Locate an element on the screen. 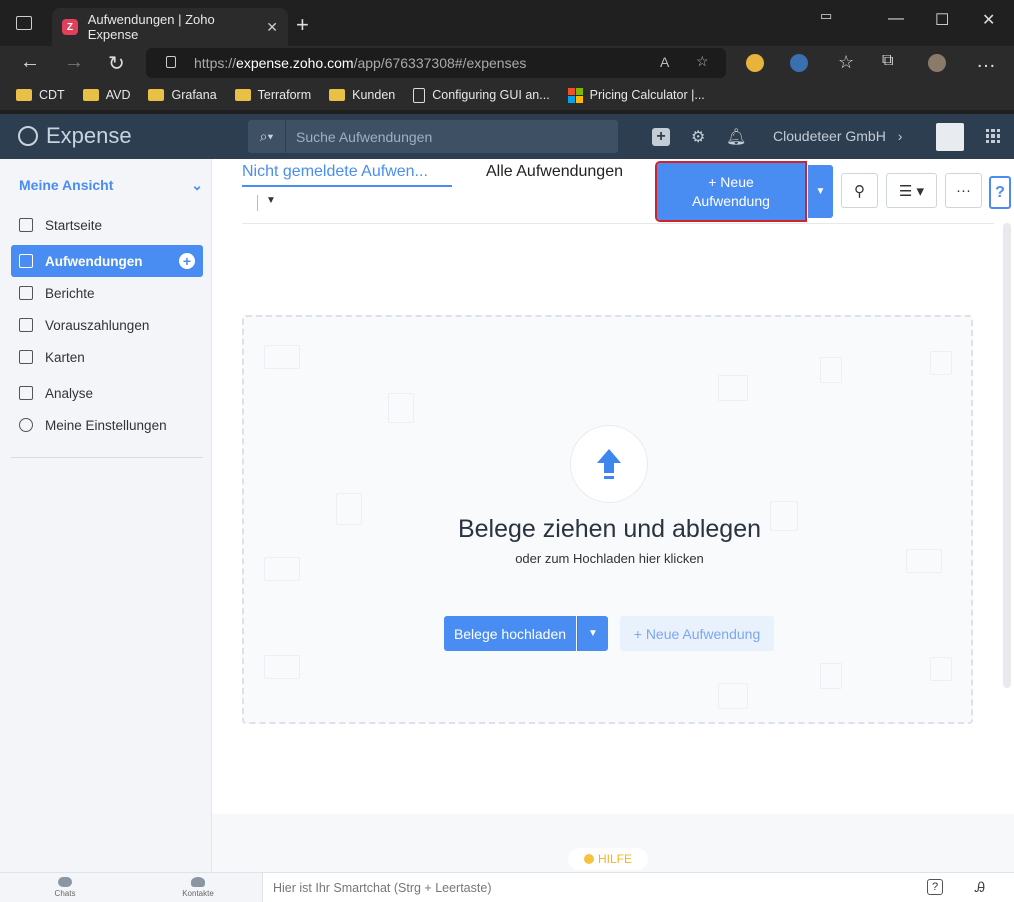 This screenshot has width=1014, height=902. translate-icon: Ꭿ is located at coordinates (980, 887).